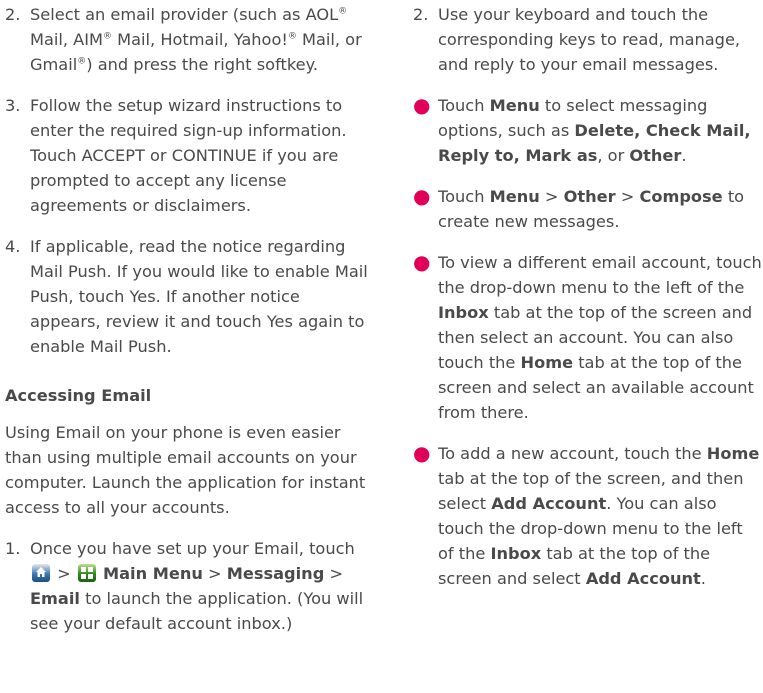 This screenshot has width=763, height=693. I want to click on compose-label: Compose, so click(681, 196).